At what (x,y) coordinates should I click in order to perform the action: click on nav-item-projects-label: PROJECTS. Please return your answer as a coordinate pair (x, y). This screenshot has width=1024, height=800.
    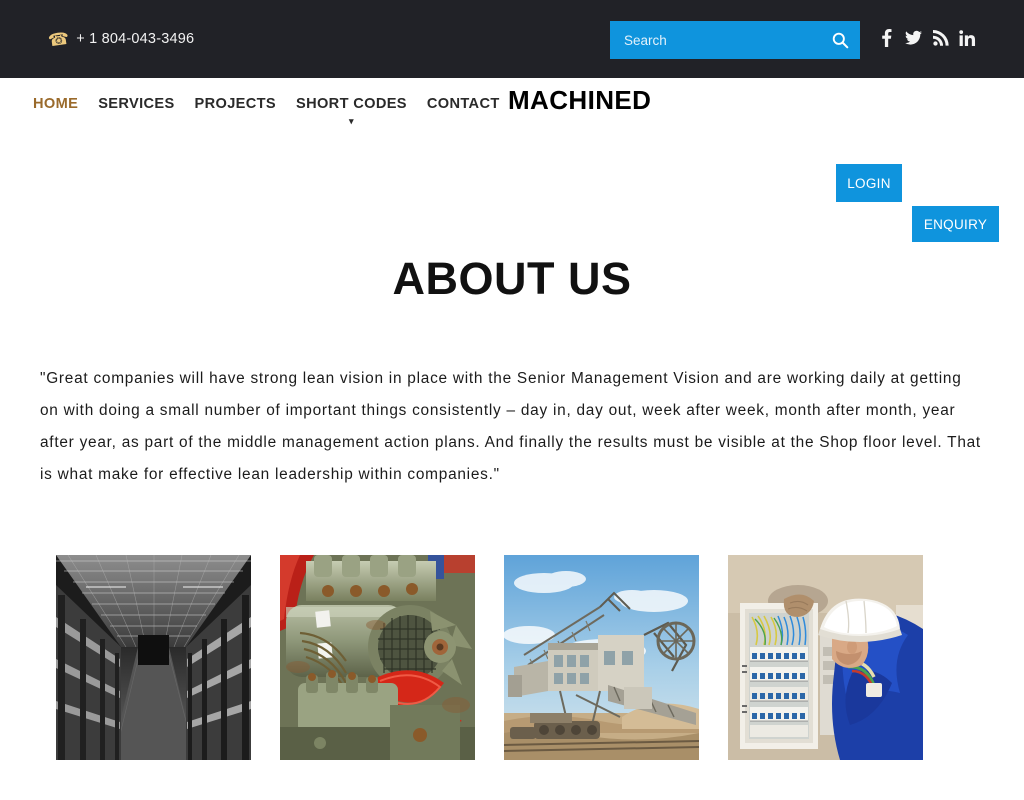
    Looking at the image, I should click on (235, 104).